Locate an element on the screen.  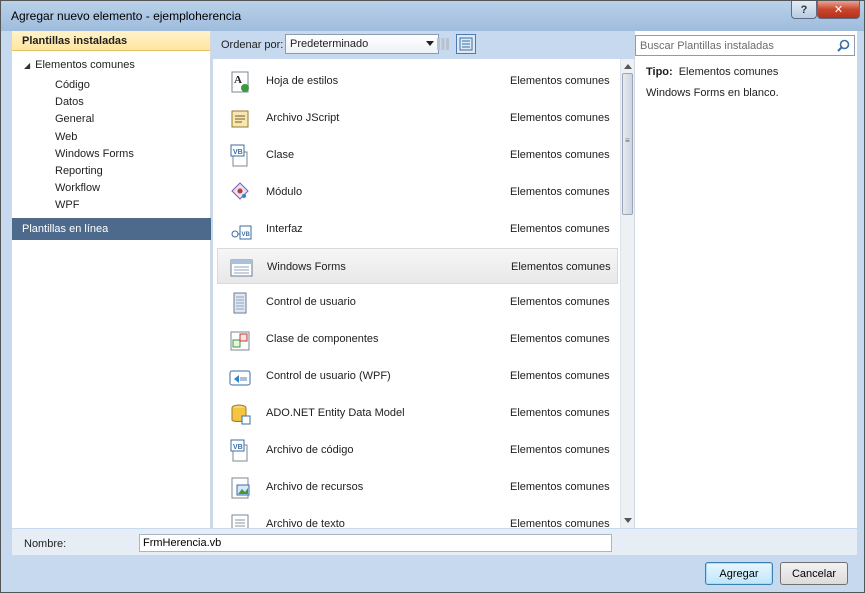
template-item-name: Archivo de texto is located at coordinates (305, 522).